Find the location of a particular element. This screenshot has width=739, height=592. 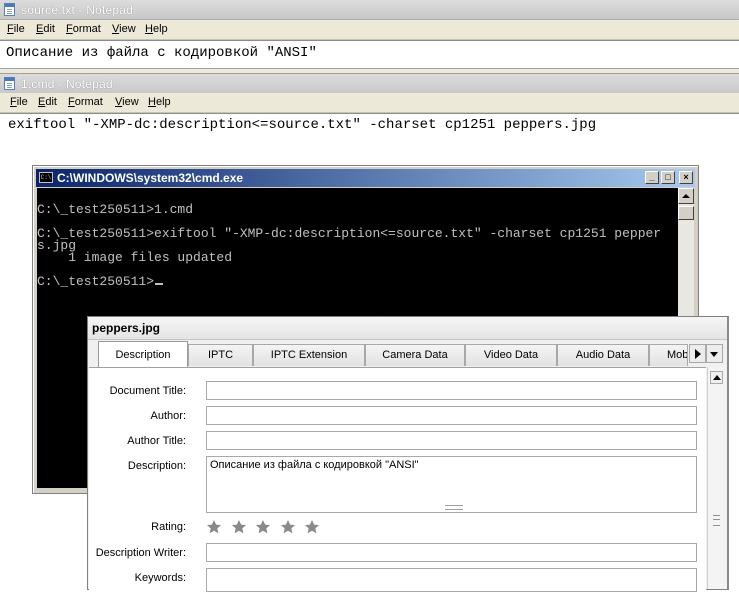

author-title-field is located at coordinates (451, 440).